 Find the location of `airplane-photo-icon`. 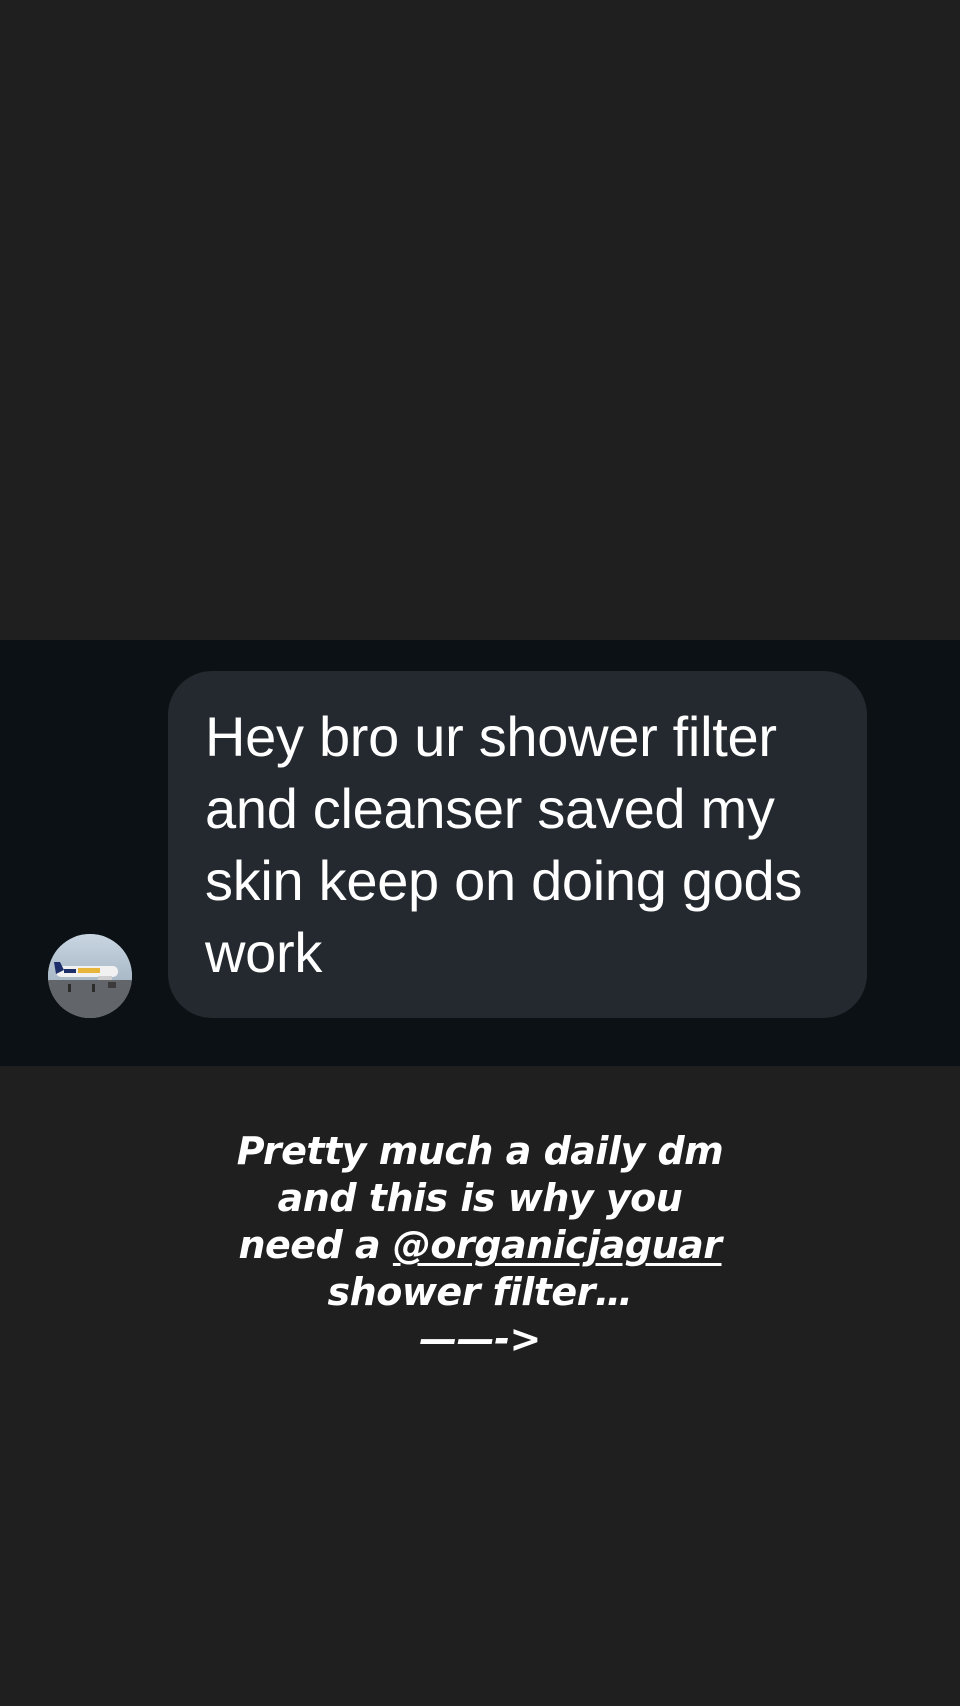

airplane-photo-icon is located at coordinates (90, 976).